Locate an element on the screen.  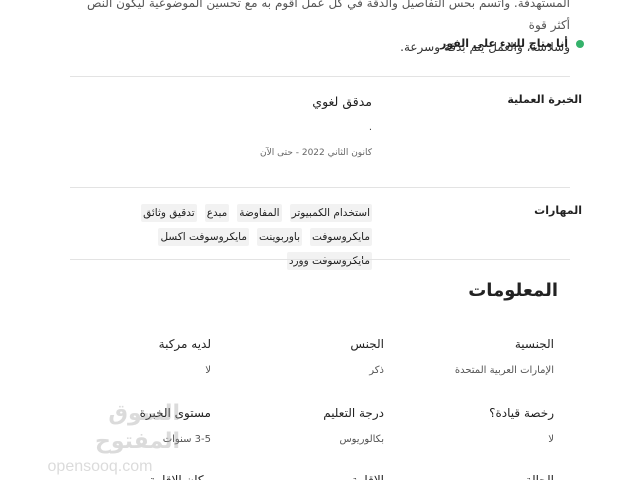
field-label: الإقامة is located at coordinates (367, 476).